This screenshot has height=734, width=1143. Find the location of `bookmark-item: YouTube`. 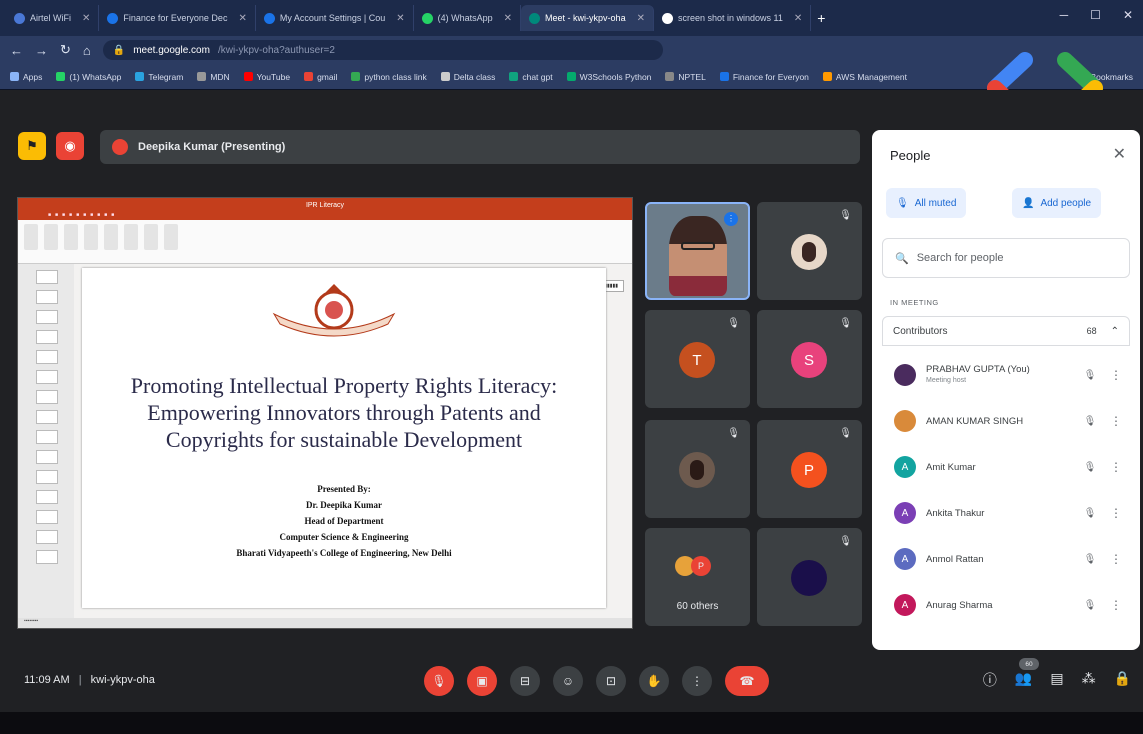

bookmark-item: YouTube is located at coordinates (266, 77).